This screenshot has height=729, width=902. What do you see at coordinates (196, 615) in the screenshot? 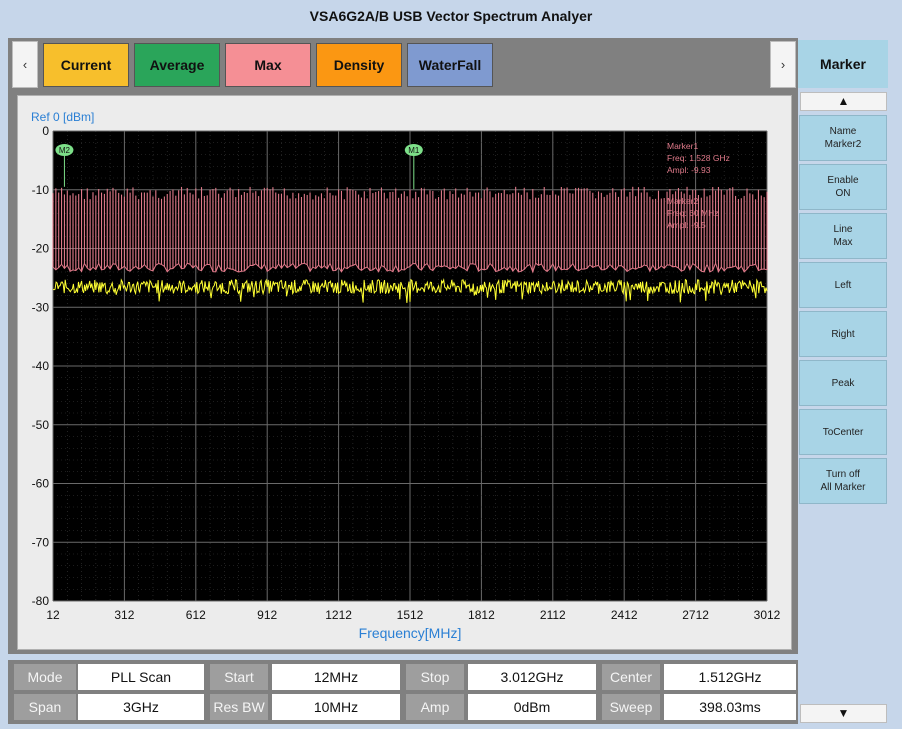
I see `x-tick-label: 612` at bounding box center [196, 615].